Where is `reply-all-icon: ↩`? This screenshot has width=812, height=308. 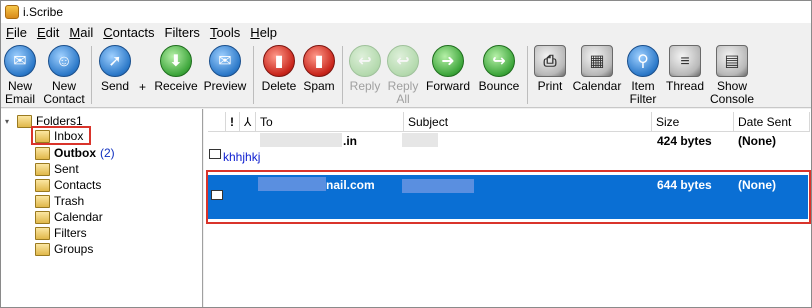
reply-all-icon: ↩ is located at coordinates (403, 61).